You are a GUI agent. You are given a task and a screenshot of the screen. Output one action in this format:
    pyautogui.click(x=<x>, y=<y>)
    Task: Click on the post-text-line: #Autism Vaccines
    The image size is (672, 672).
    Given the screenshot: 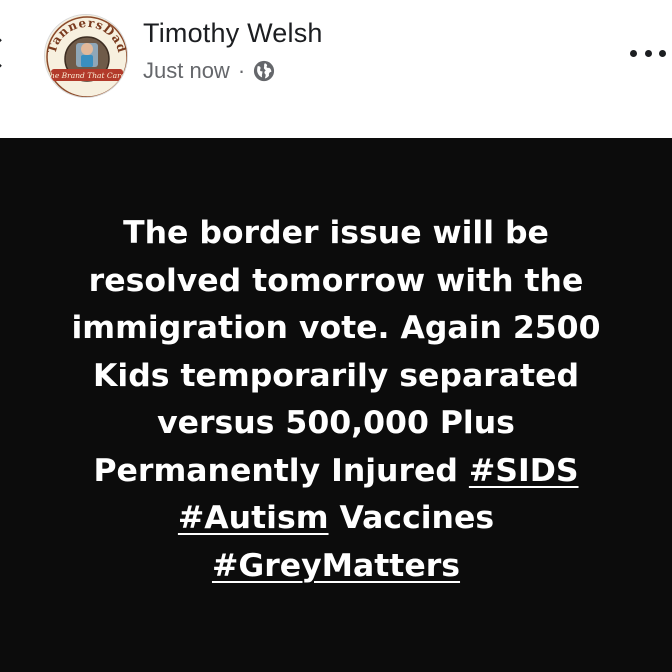 What is the action you would take?
    pyautogui.click(x=336, y=519)
    